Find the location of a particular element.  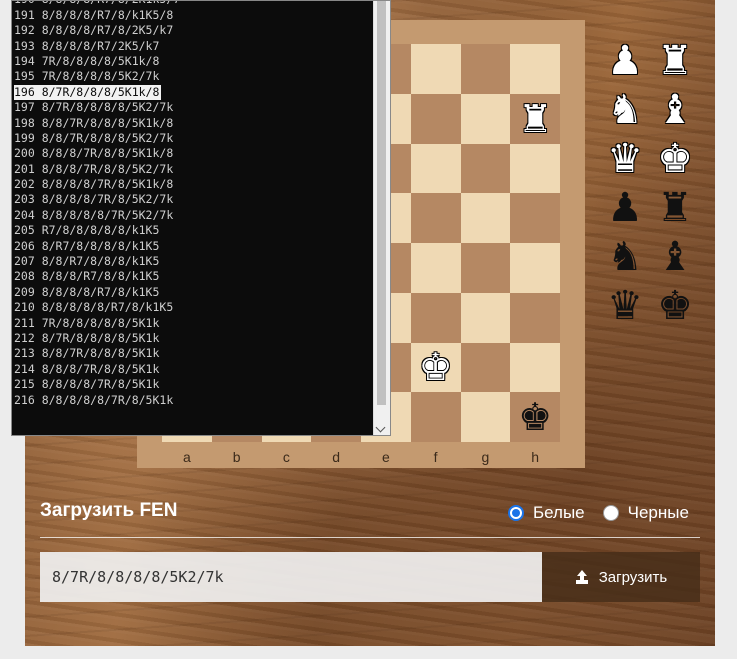

terminal-line: 201 8/8/8/7R/8/8/5K2/7k is located at coordinates (94, 168).